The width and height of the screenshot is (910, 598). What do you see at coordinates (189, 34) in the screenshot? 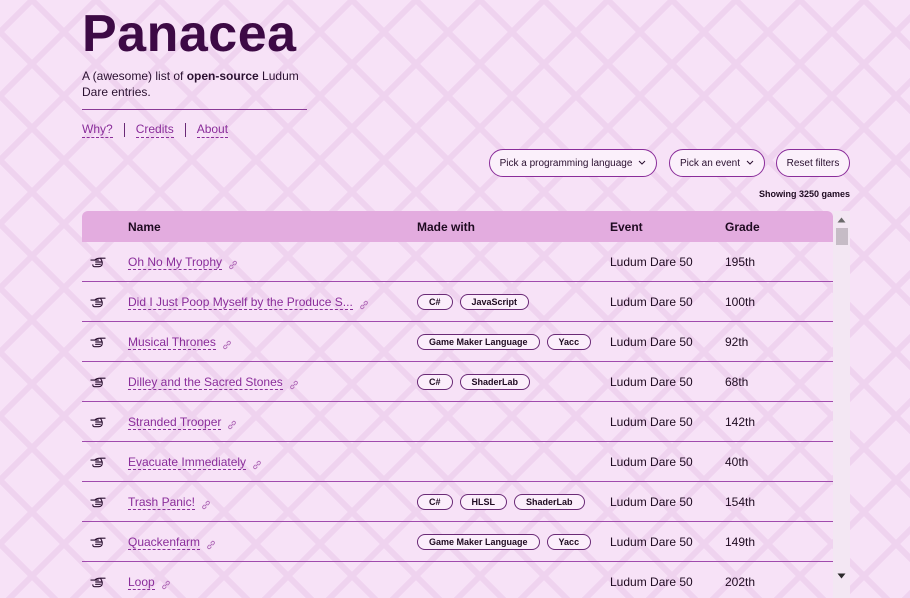
I see `site-title: Panacea` at bounding box center [189, 34].